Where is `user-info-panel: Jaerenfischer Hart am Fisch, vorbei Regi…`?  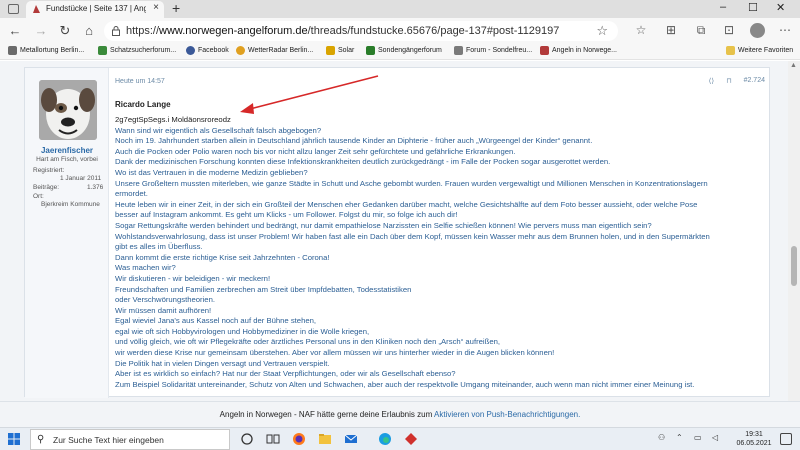
user-info-panel: Jaerenfischer Hart am Fisch, vorbei Regi… is located at coordinates (67, 233).